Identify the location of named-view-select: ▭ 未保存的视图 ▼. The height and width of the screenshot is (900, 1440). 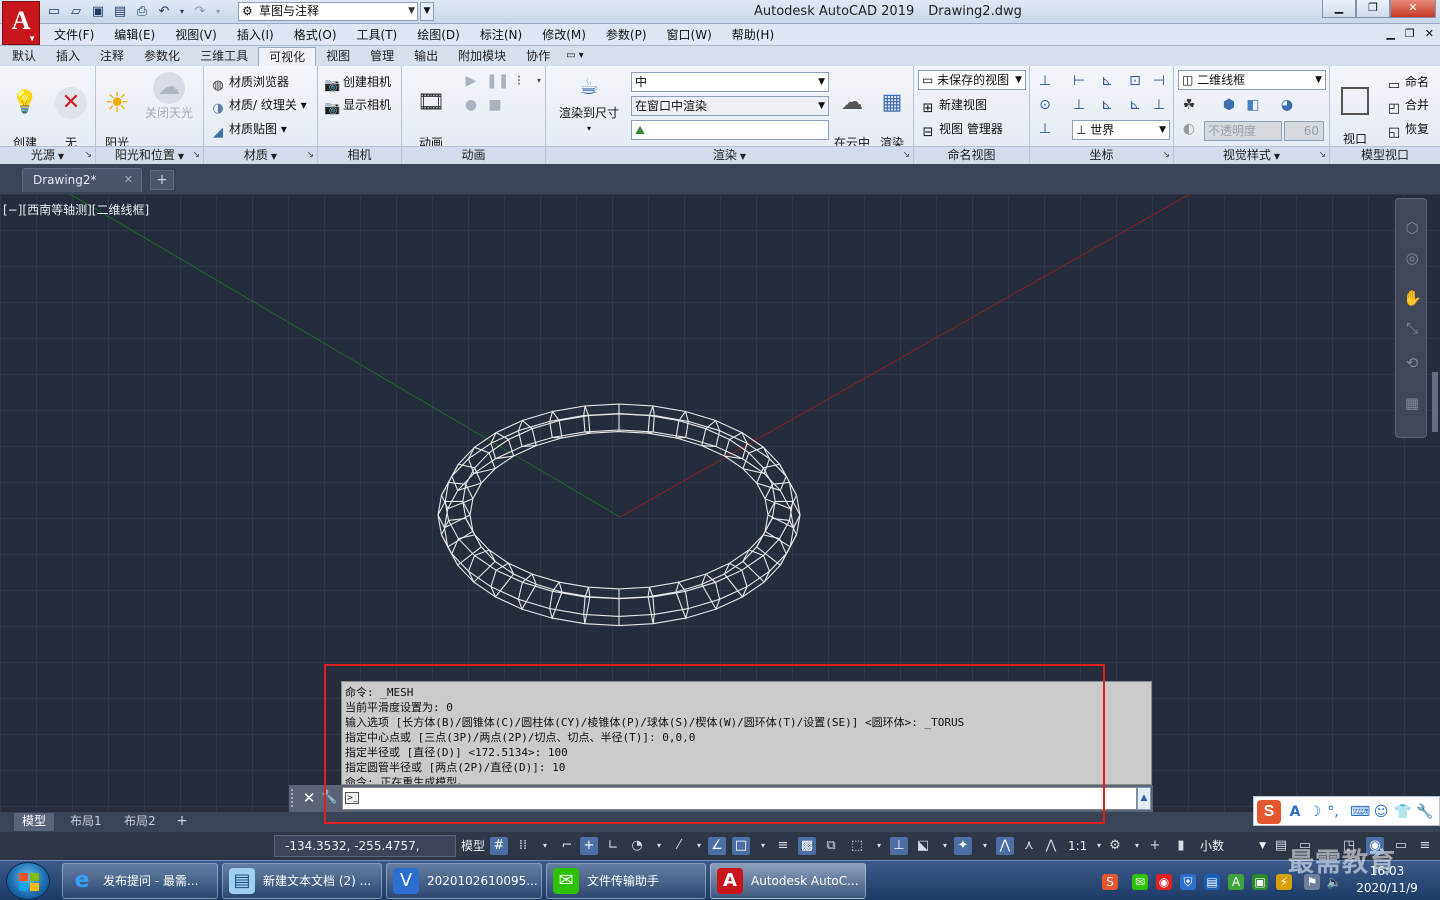
(972, 80).